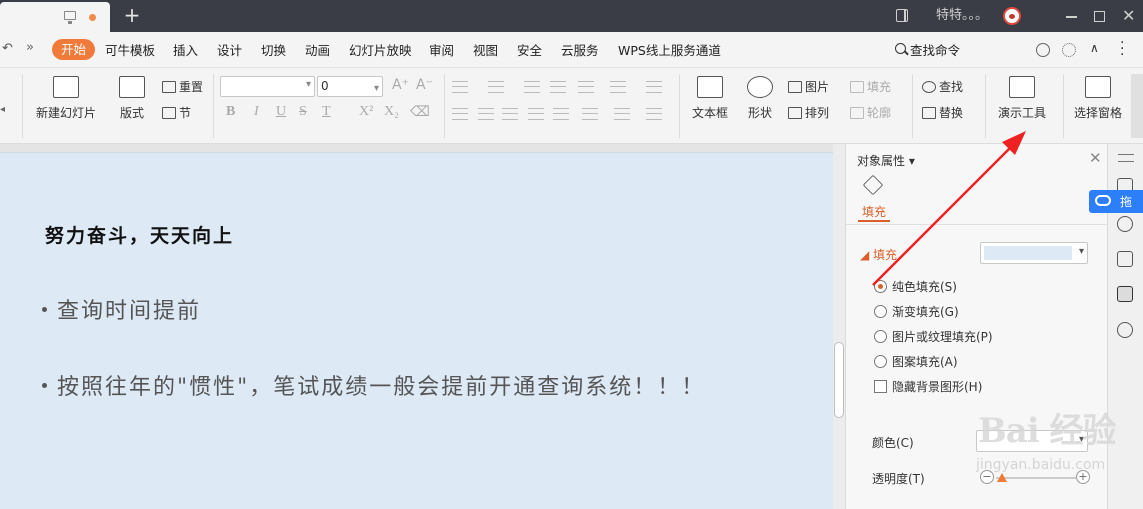  What do you see at coordinates (915, 287) in the screenshot?
I see `solid-fill-option: 纯色填充(S)` at bounding box center [915, 287].